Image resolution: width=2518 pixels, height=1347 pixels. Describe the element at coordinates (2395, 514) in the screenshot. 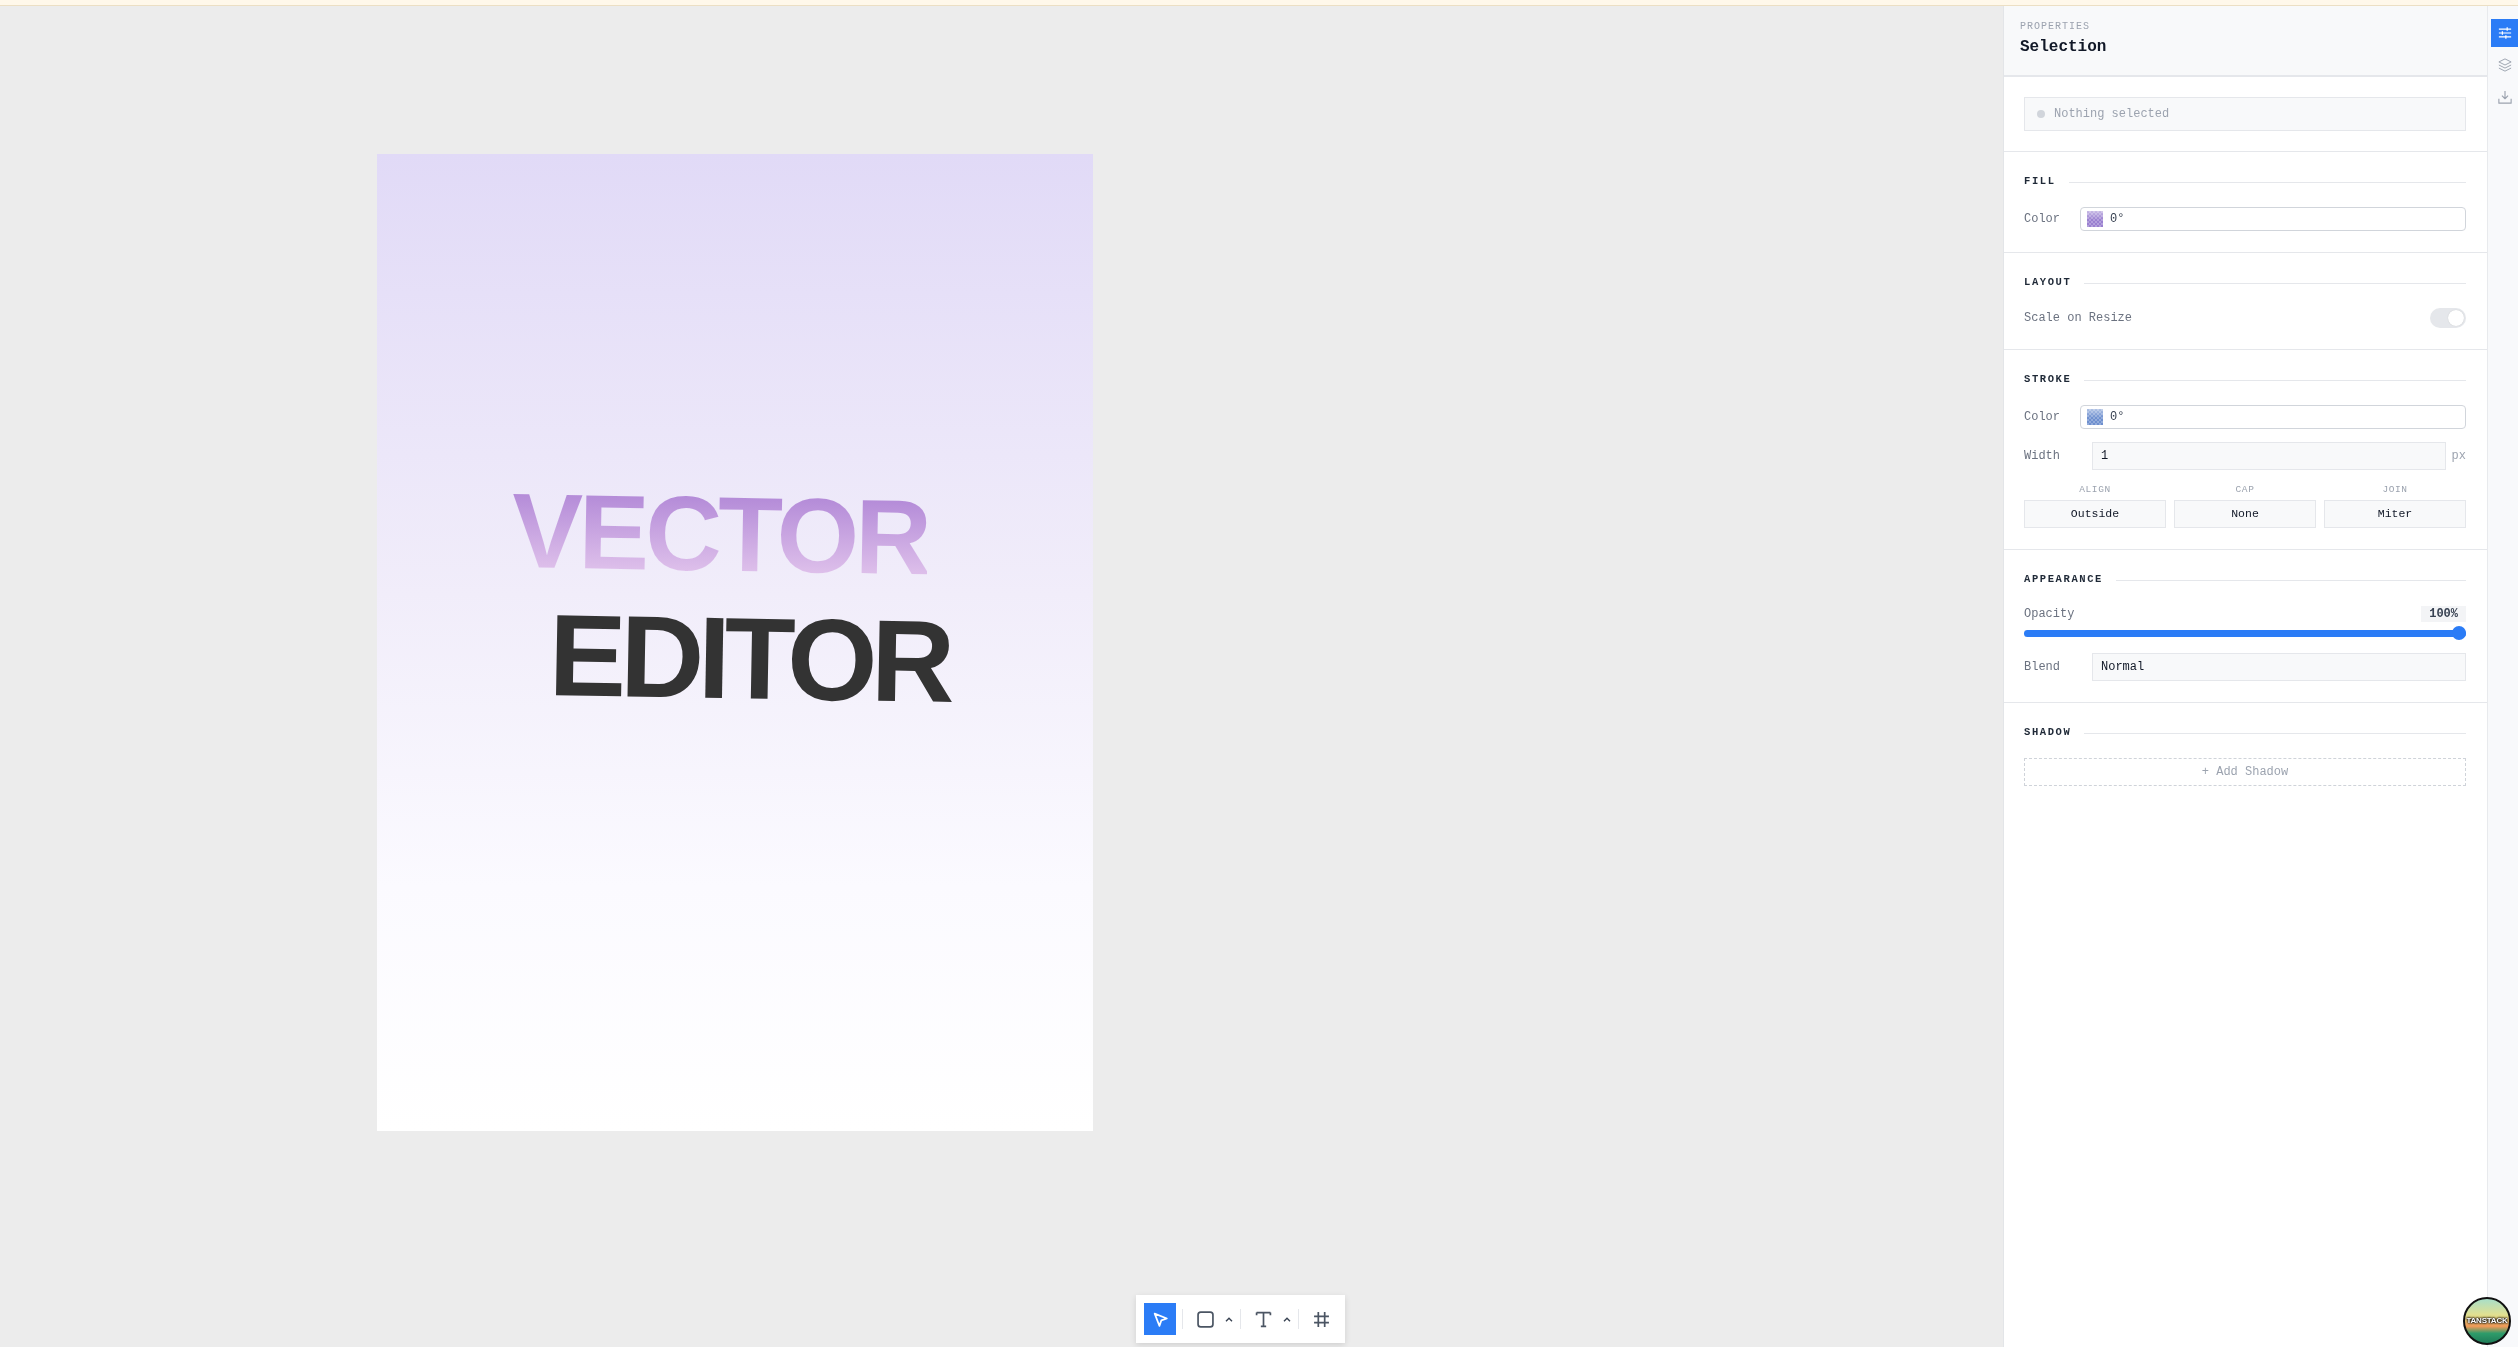

I see `option-button: Miter` at that location.